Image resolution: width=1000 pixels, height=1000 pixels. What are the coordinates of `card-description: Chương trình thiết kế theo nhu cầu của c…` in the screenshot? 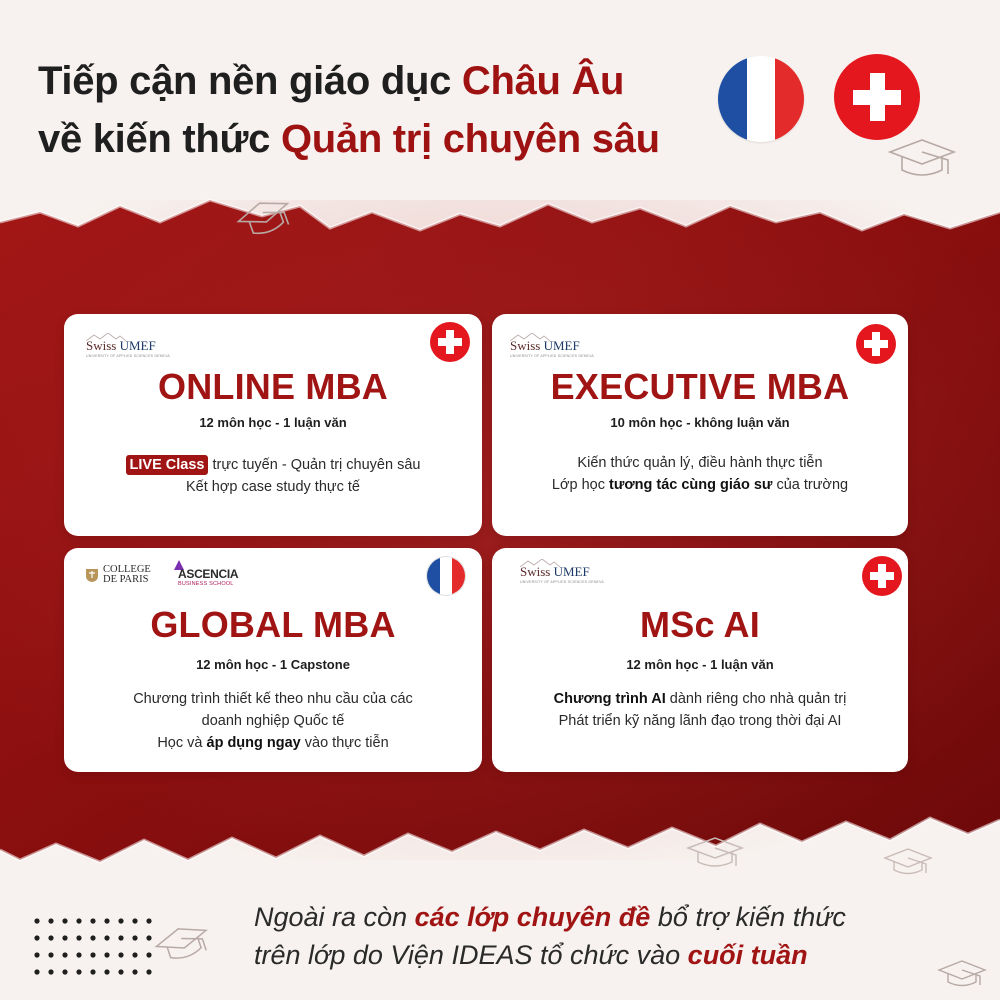 It's located at (273, 721).